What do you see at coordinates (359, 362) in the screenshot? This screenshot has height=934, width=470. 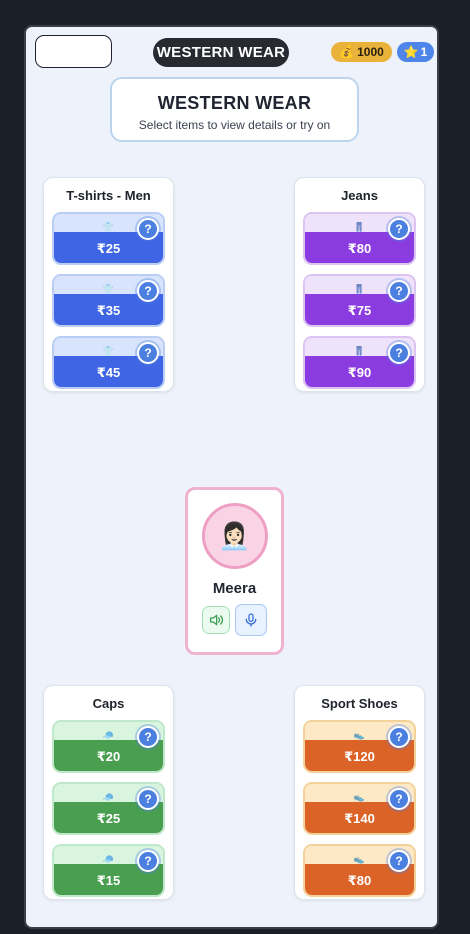 I see `product-item: 👖 ₹90 ?` at bounding box center [359, 362].